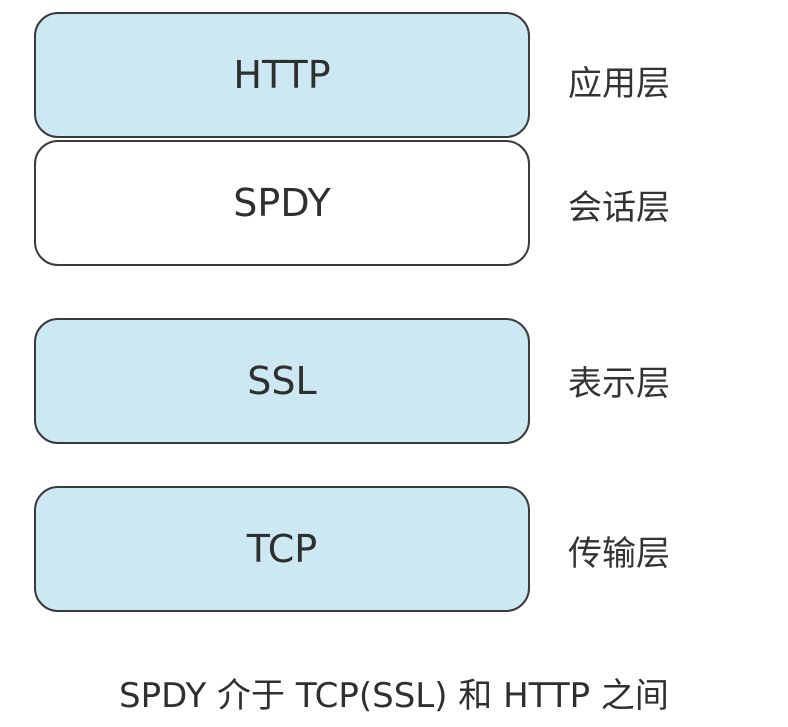 The height and width of the screenshot is (727, 788). What do you see at coordinates (619, 384) in the screenshot?
I see `presentation-layer-label: 表示层` at bounding box center [619, 384].